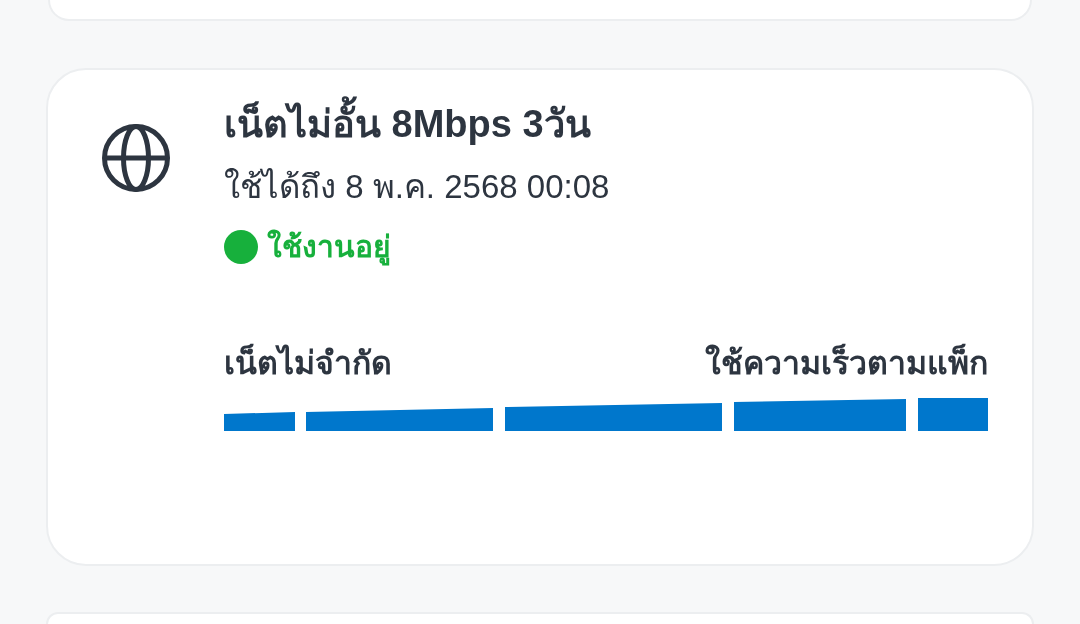 The height and width of the screenshot is (624, 1080). What do you see at coordinates (329, 247) in the screenshot?
I see `status-label: ใช้งานอยู่` at bounding box center [329, 247].